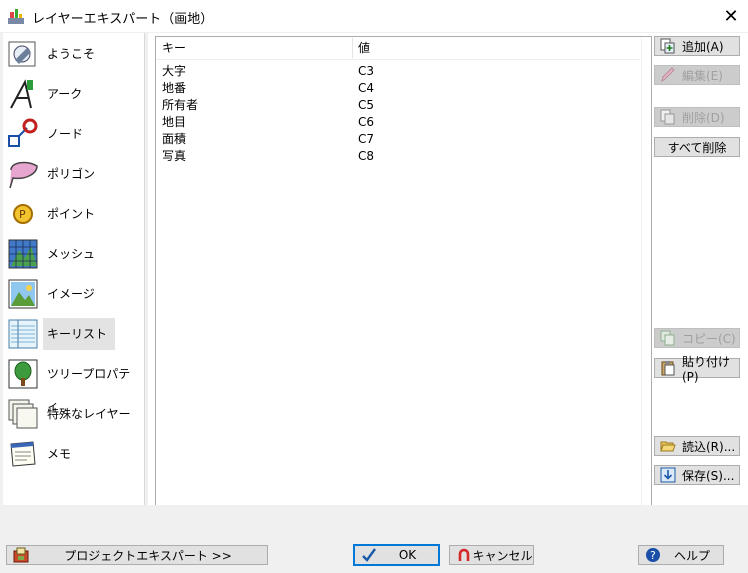  I want to click on sidebar-item-polygon: ポリゴン, so click(74, 174).